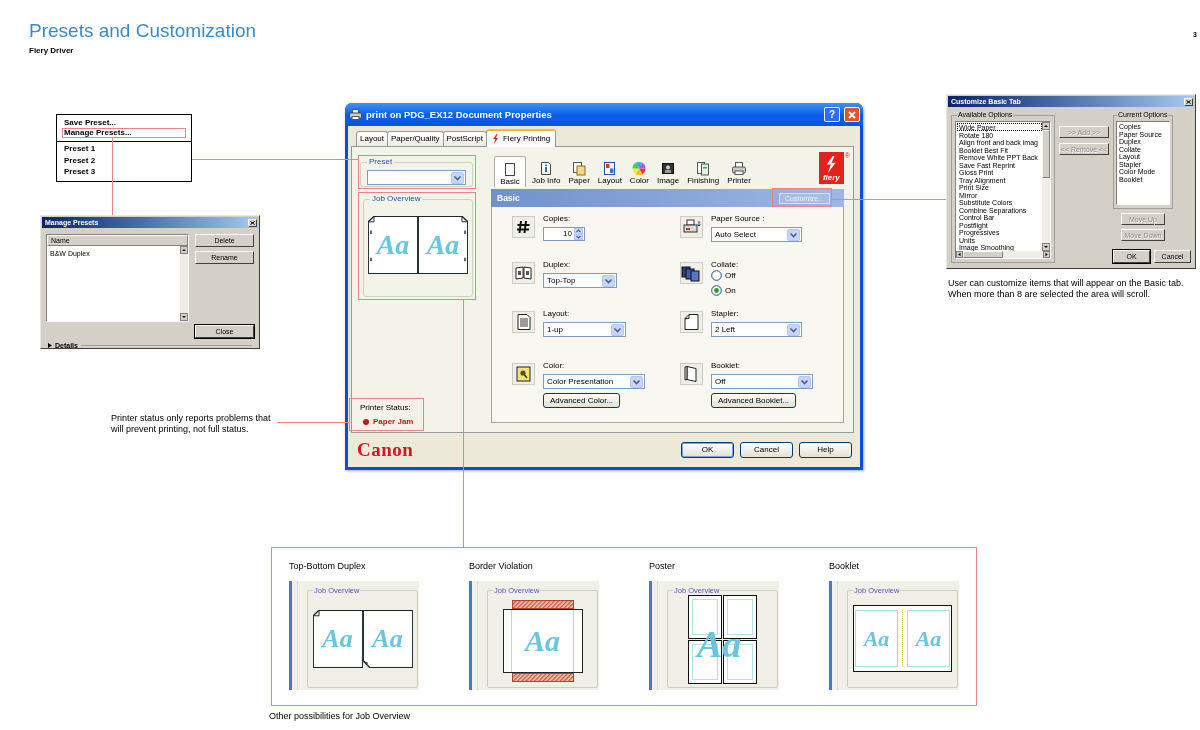 This screenshot has height=730, width=1200. I want to click on tab: Layout, so click(372, 138).